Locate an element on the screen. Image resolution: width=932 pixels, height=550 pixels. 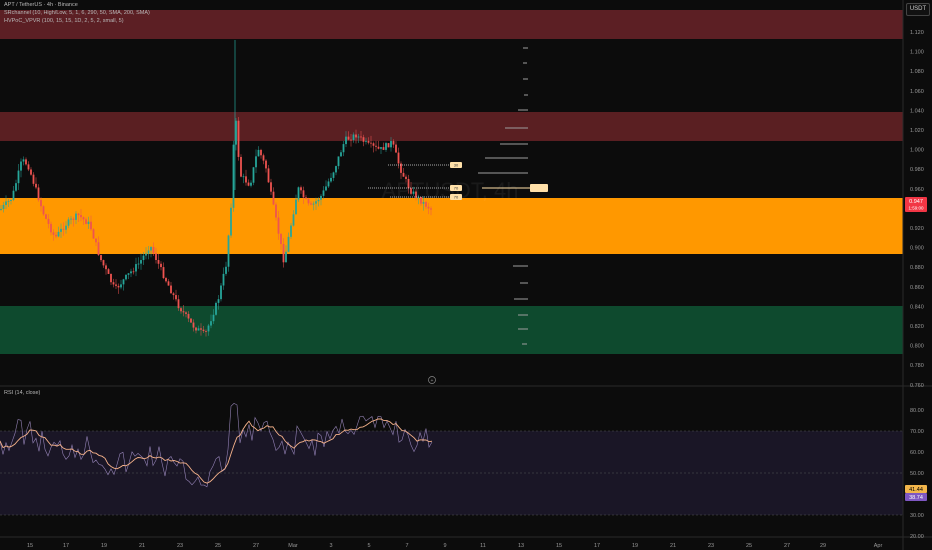
rsi-tick-label: 50.00 is located at coordinates (917, 474).